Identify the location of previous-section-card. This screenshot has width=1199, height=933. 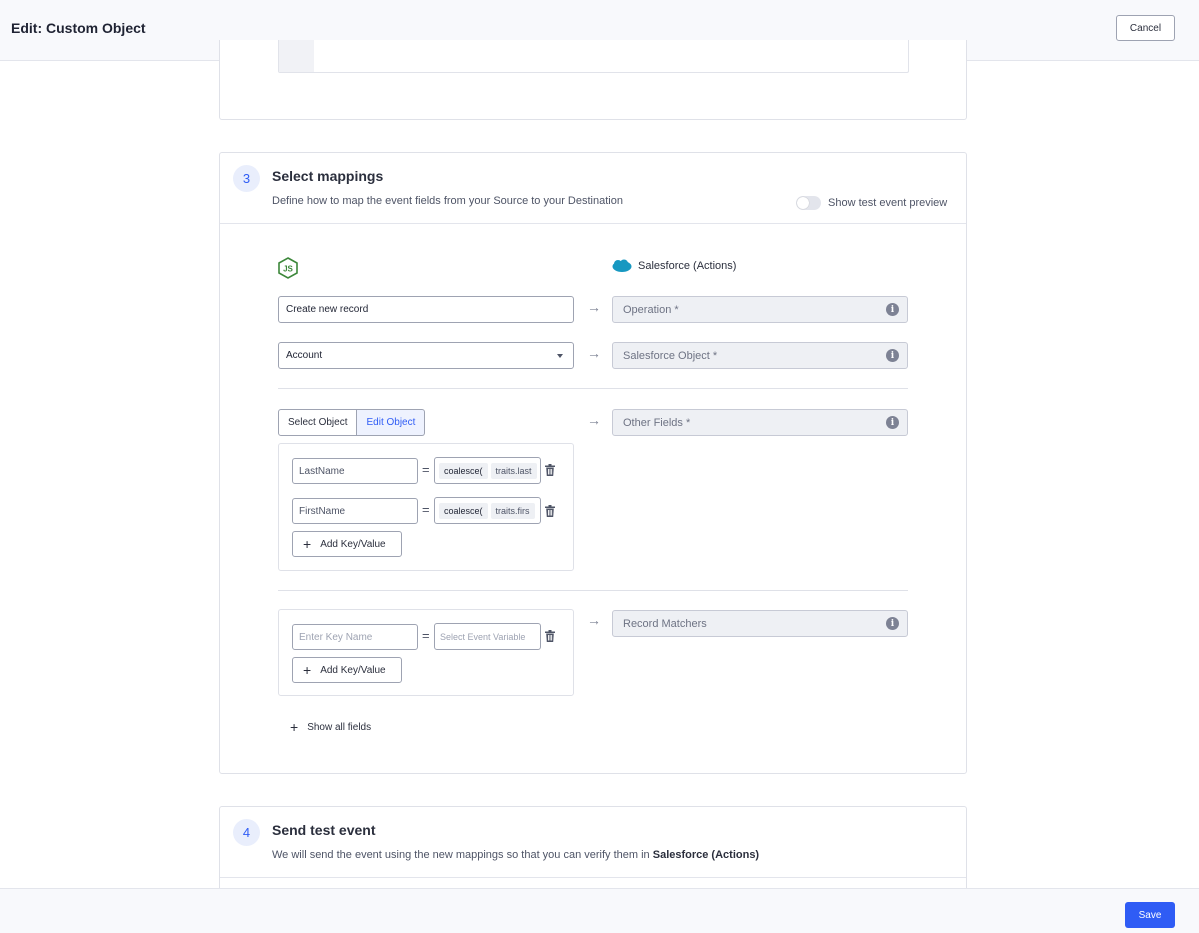
(593, 80).